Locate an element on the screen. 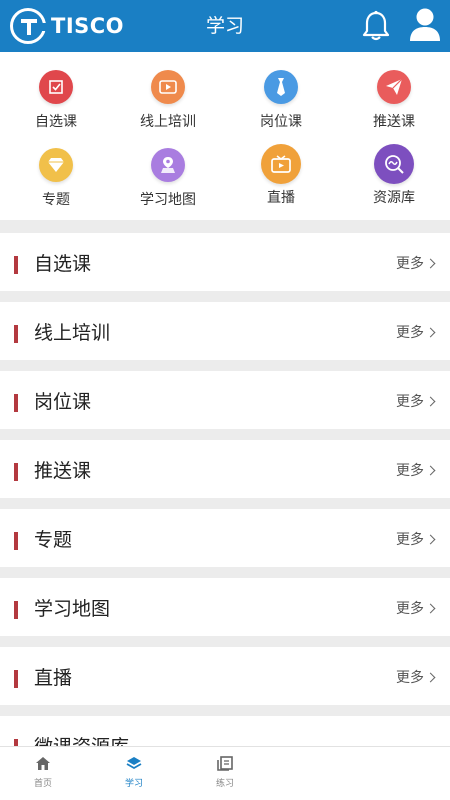 The height and width of the screenshot is (800, 450). user-profile-icon is located at coordinates (425, 27).